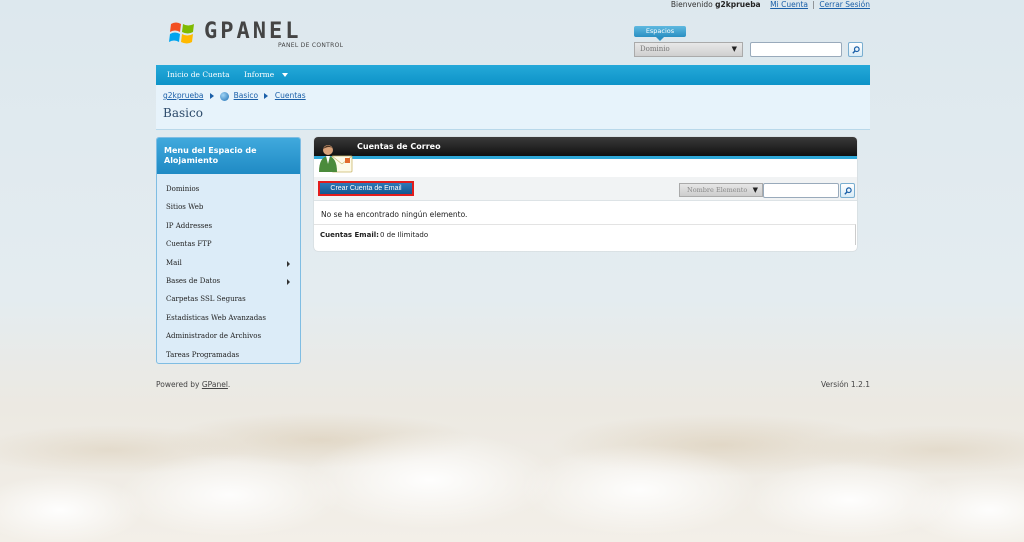 The height and width of the screenshot is (542, 1024). I want to click on sidebar-item-label: Dominios, so click(183, 189).